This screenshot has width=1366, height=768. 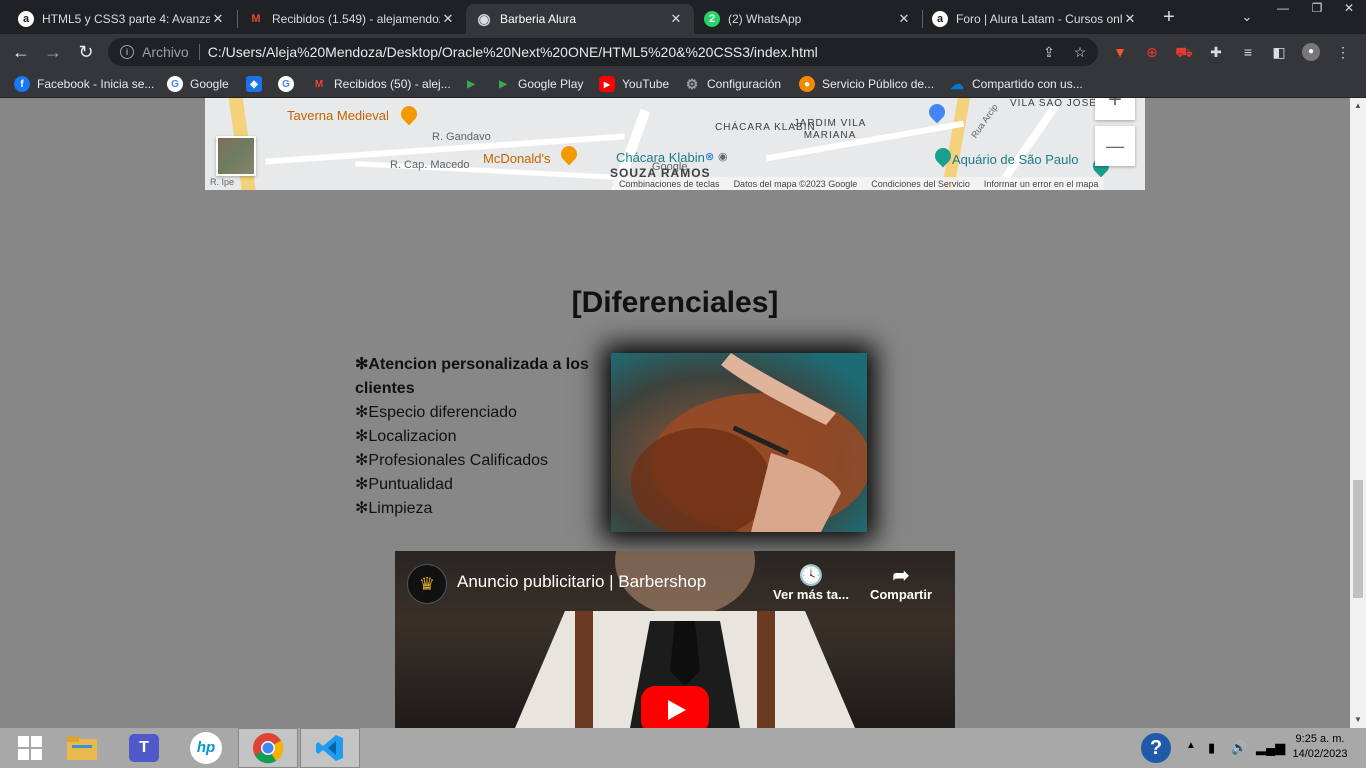 I want to click on hp-button: hp, so click(x=206, y=748).